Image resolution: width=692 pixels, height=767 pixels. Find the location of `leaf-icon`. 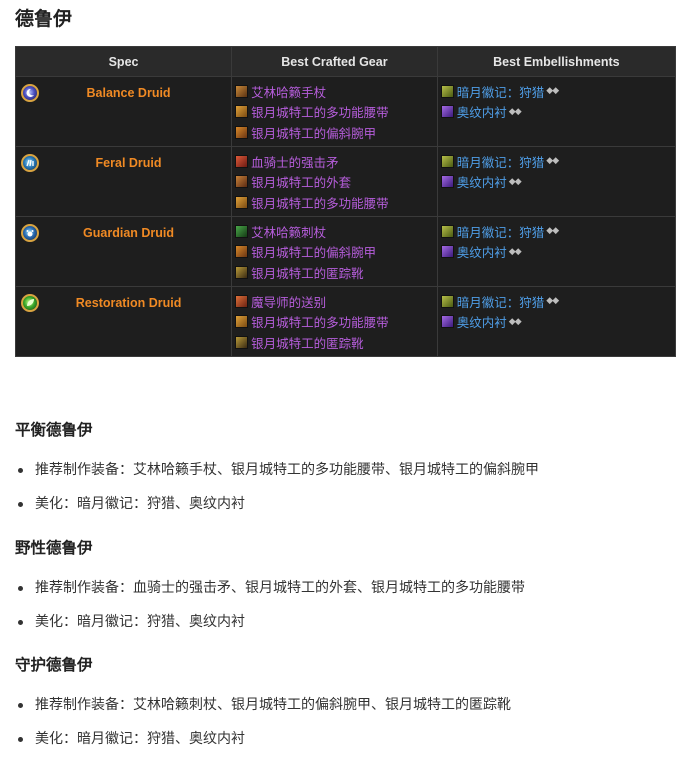

leaf-icon is located at coordinates (30, 303).